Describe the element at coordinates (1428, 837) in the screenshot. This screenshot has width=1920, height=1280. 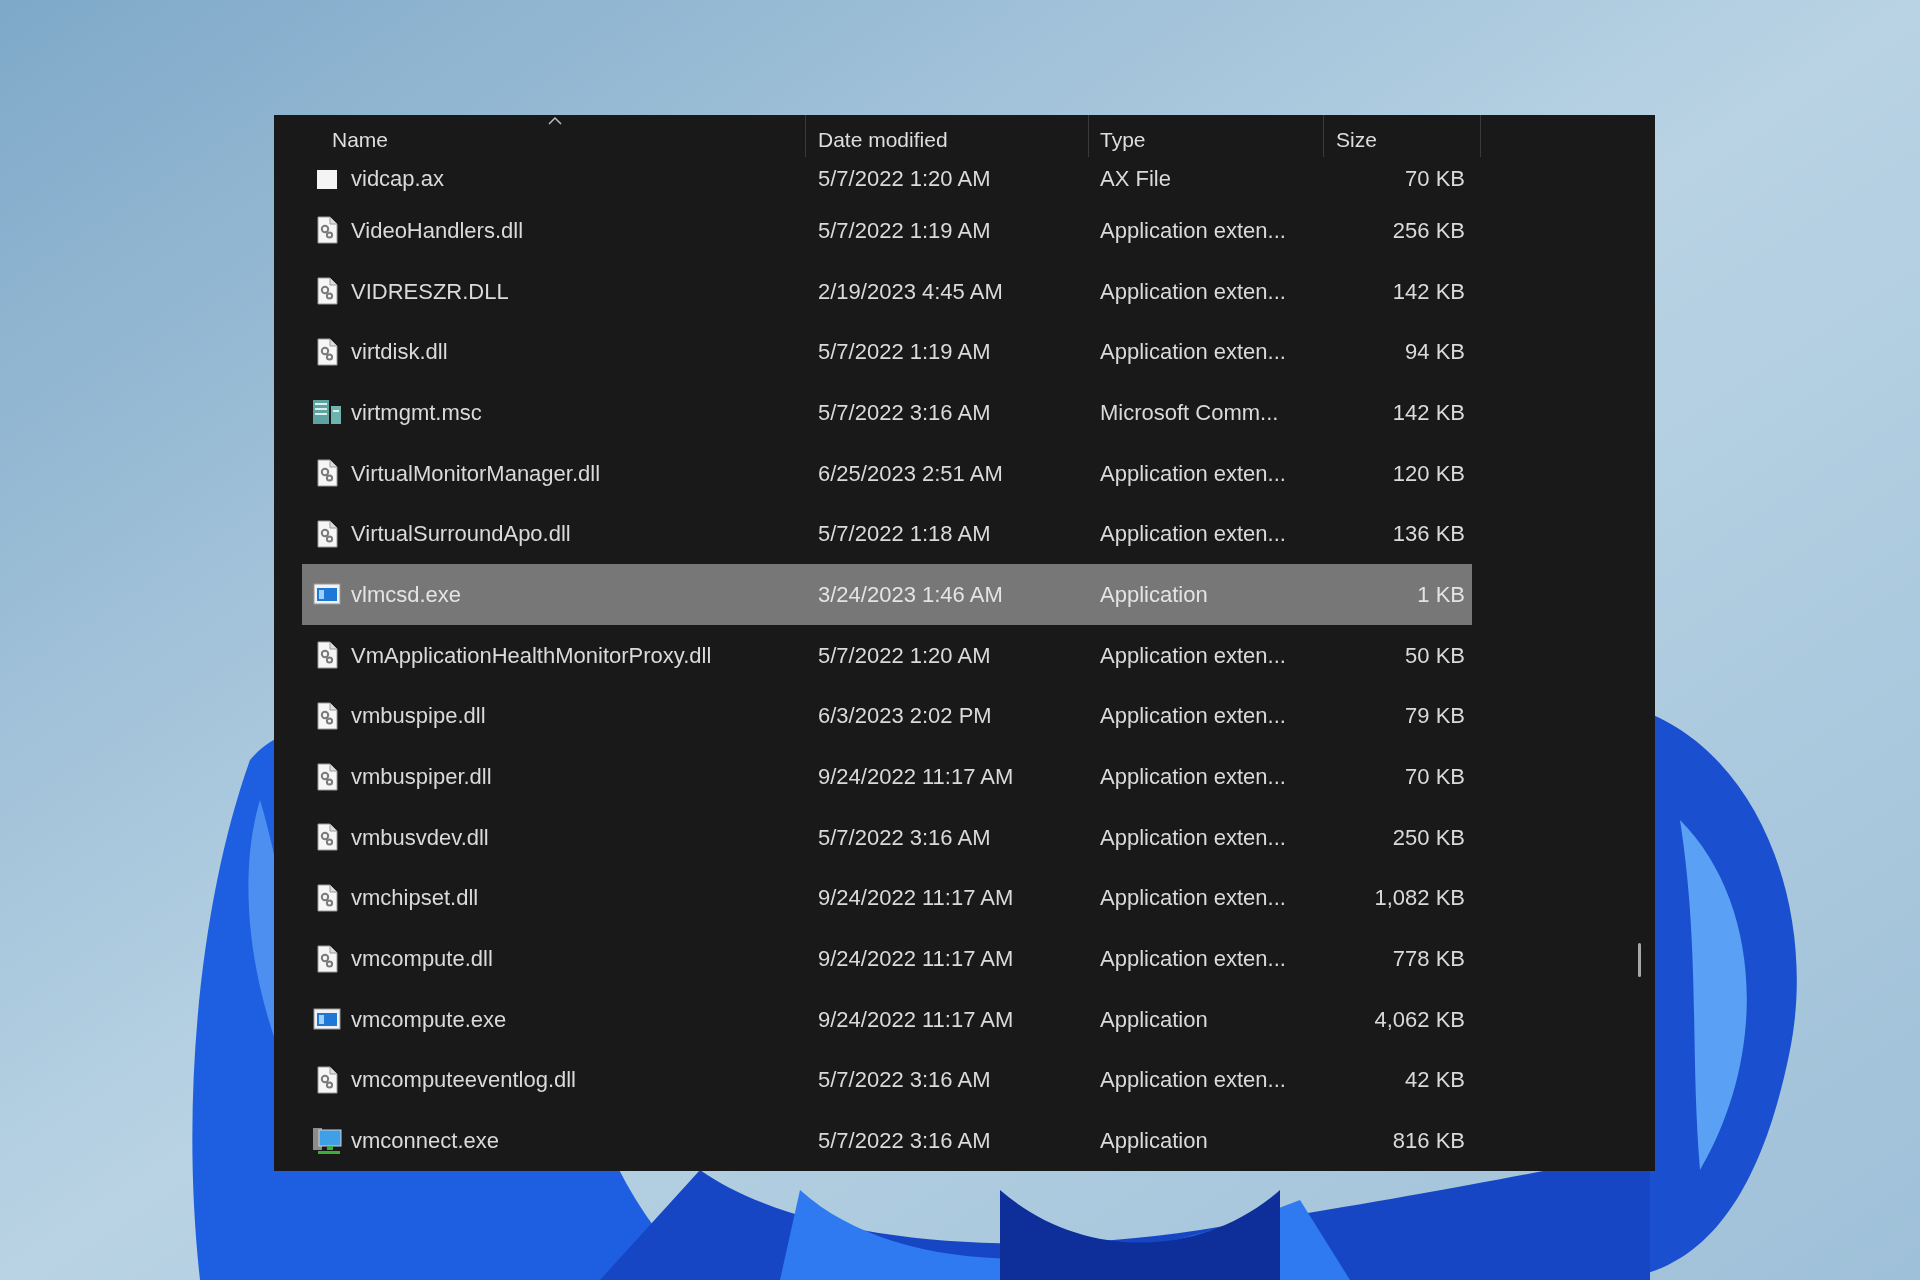
I see `file-size: 250 KB` at that location.